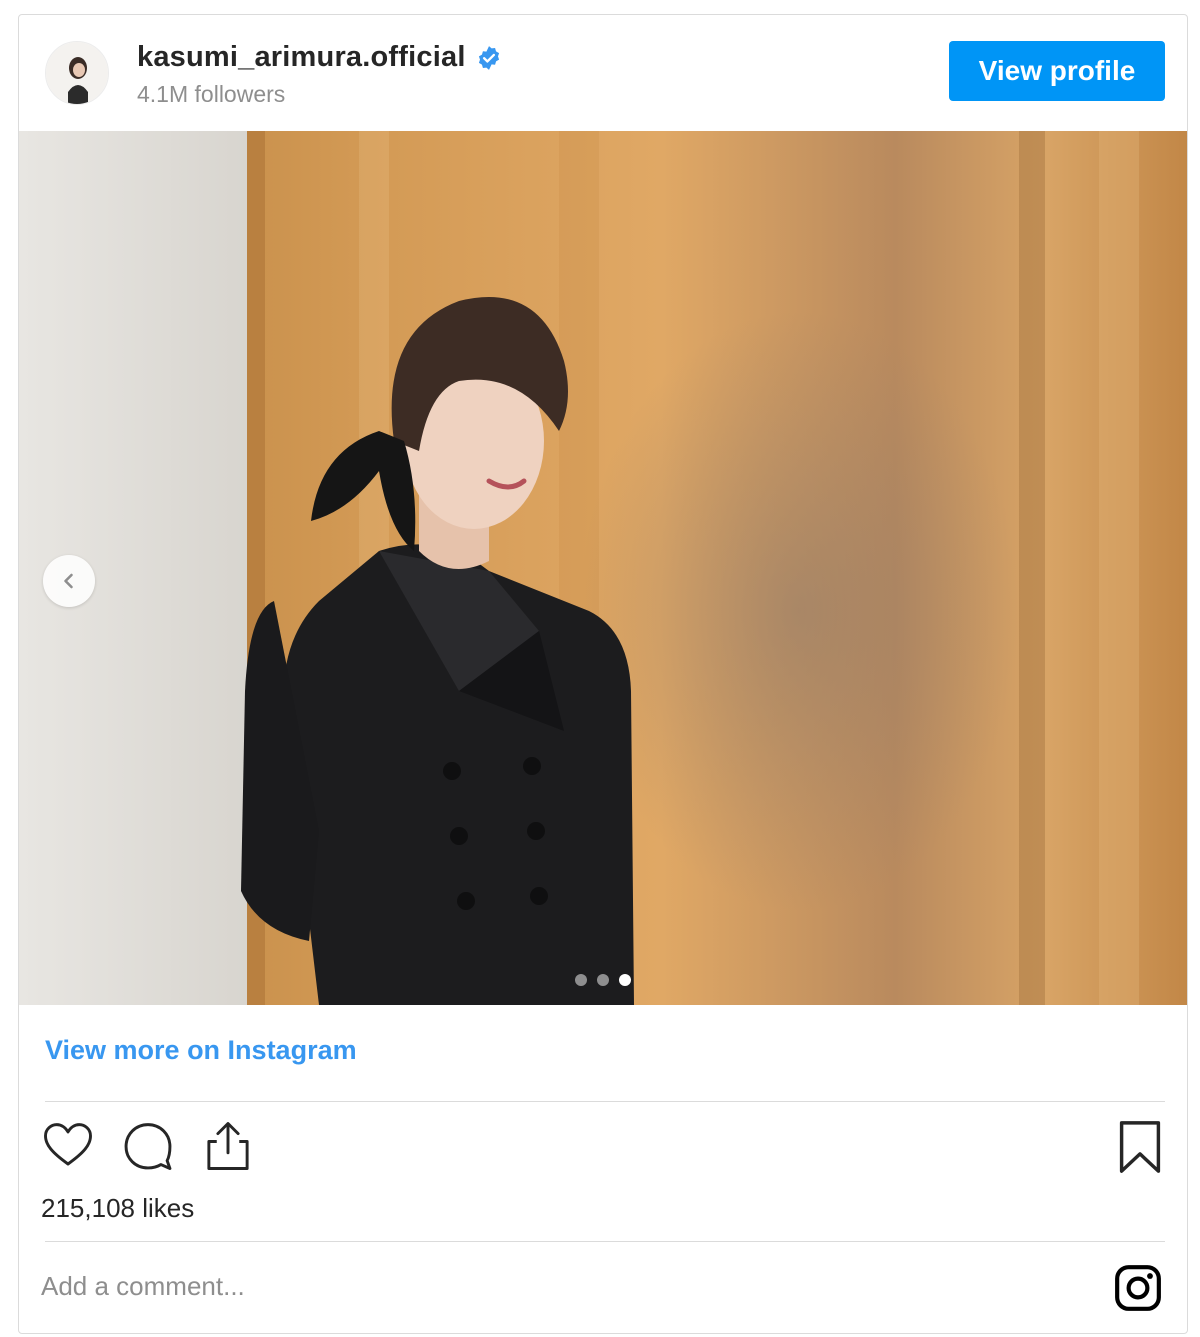 The width and height of the screenshot is (1200, 1337). I want to click on chevron-left-icon, so click(68, 581).